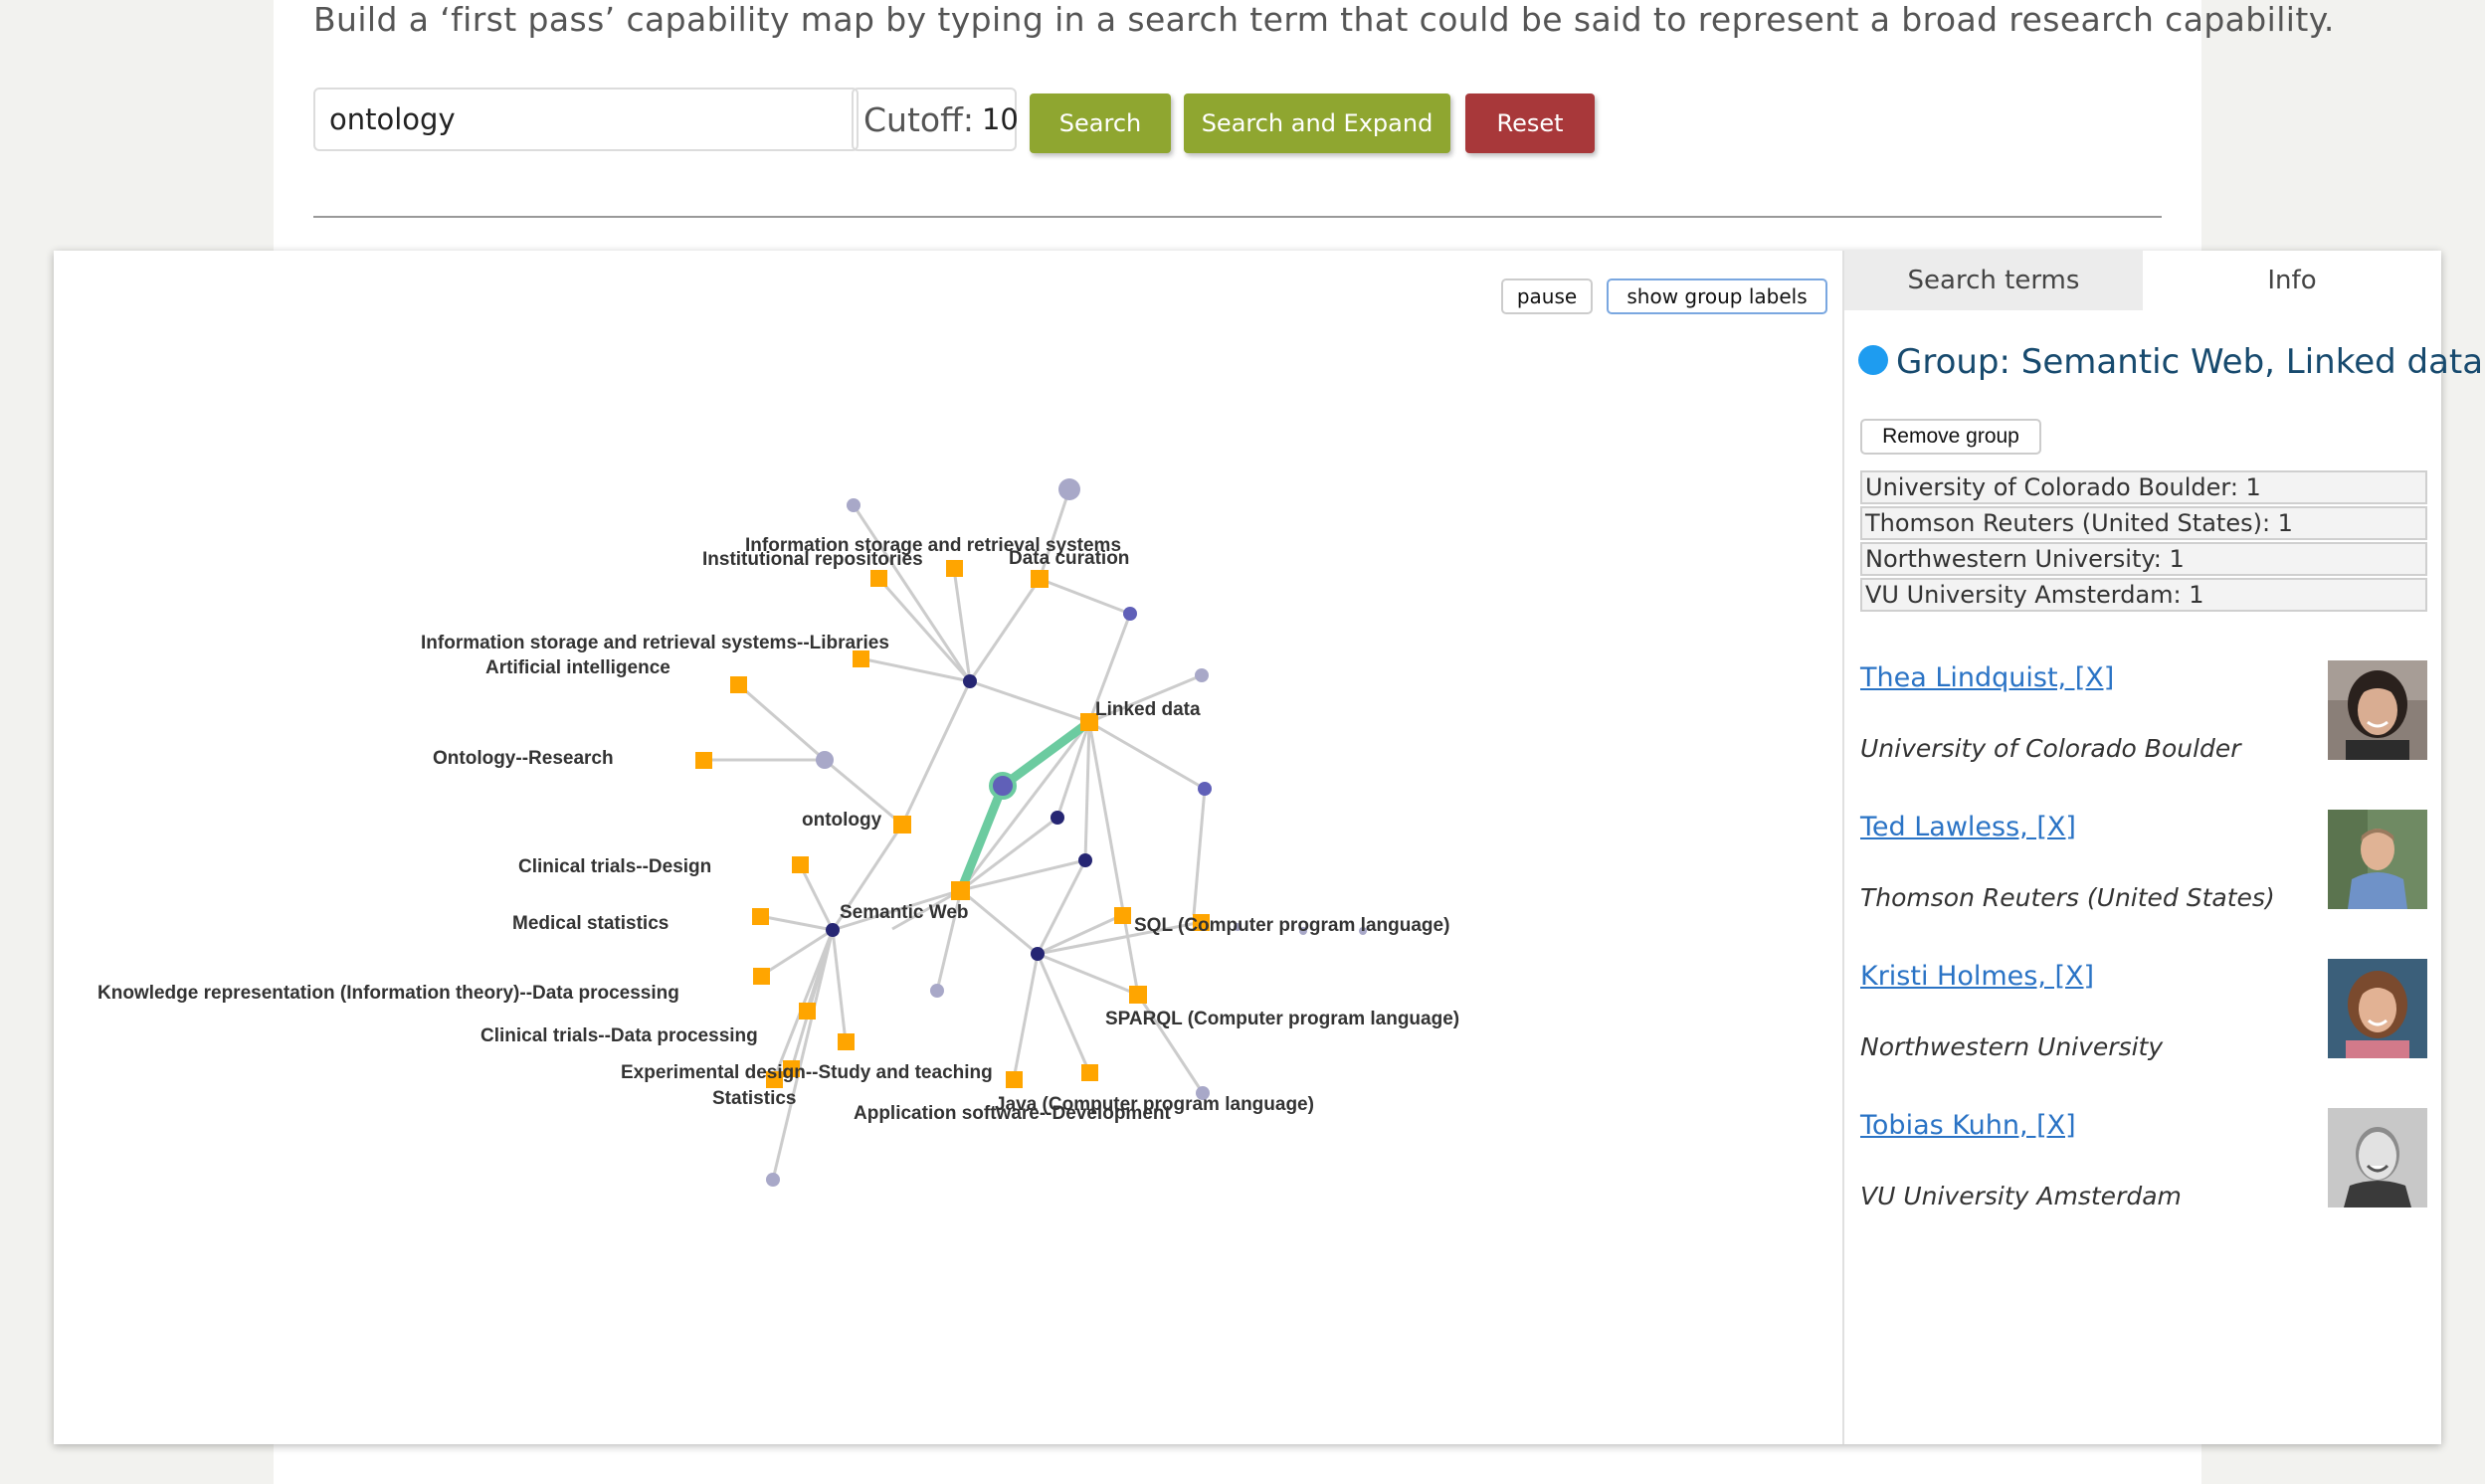 This screenshot has height=1484, width=2485. Describe the element at coordinates (2067, 898) in the screenshot. I see `person-organization: Thomson Reuters (United States)` at that location.